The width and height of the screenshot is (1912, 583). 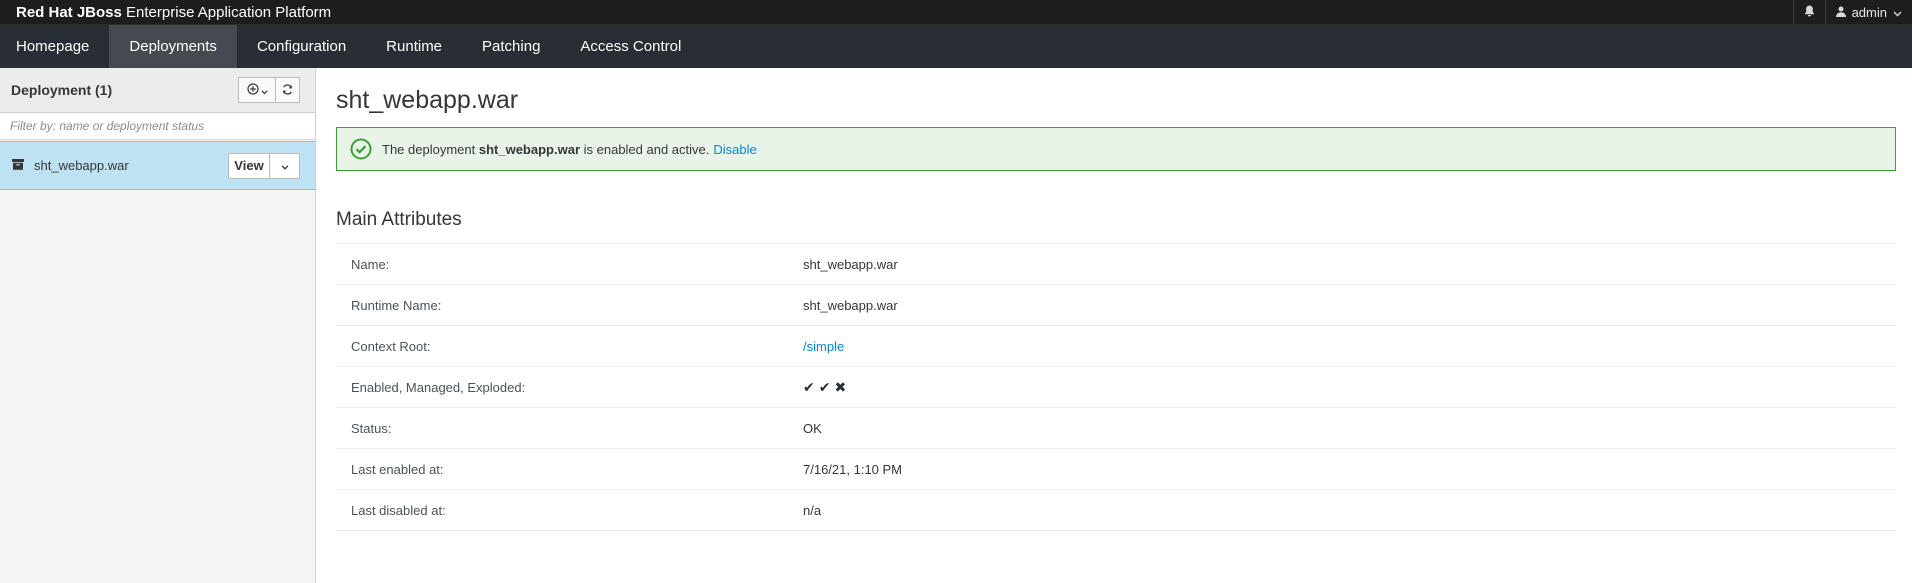 I want to click on exploded-x-icon: ✖, so click(x=840, y=386).